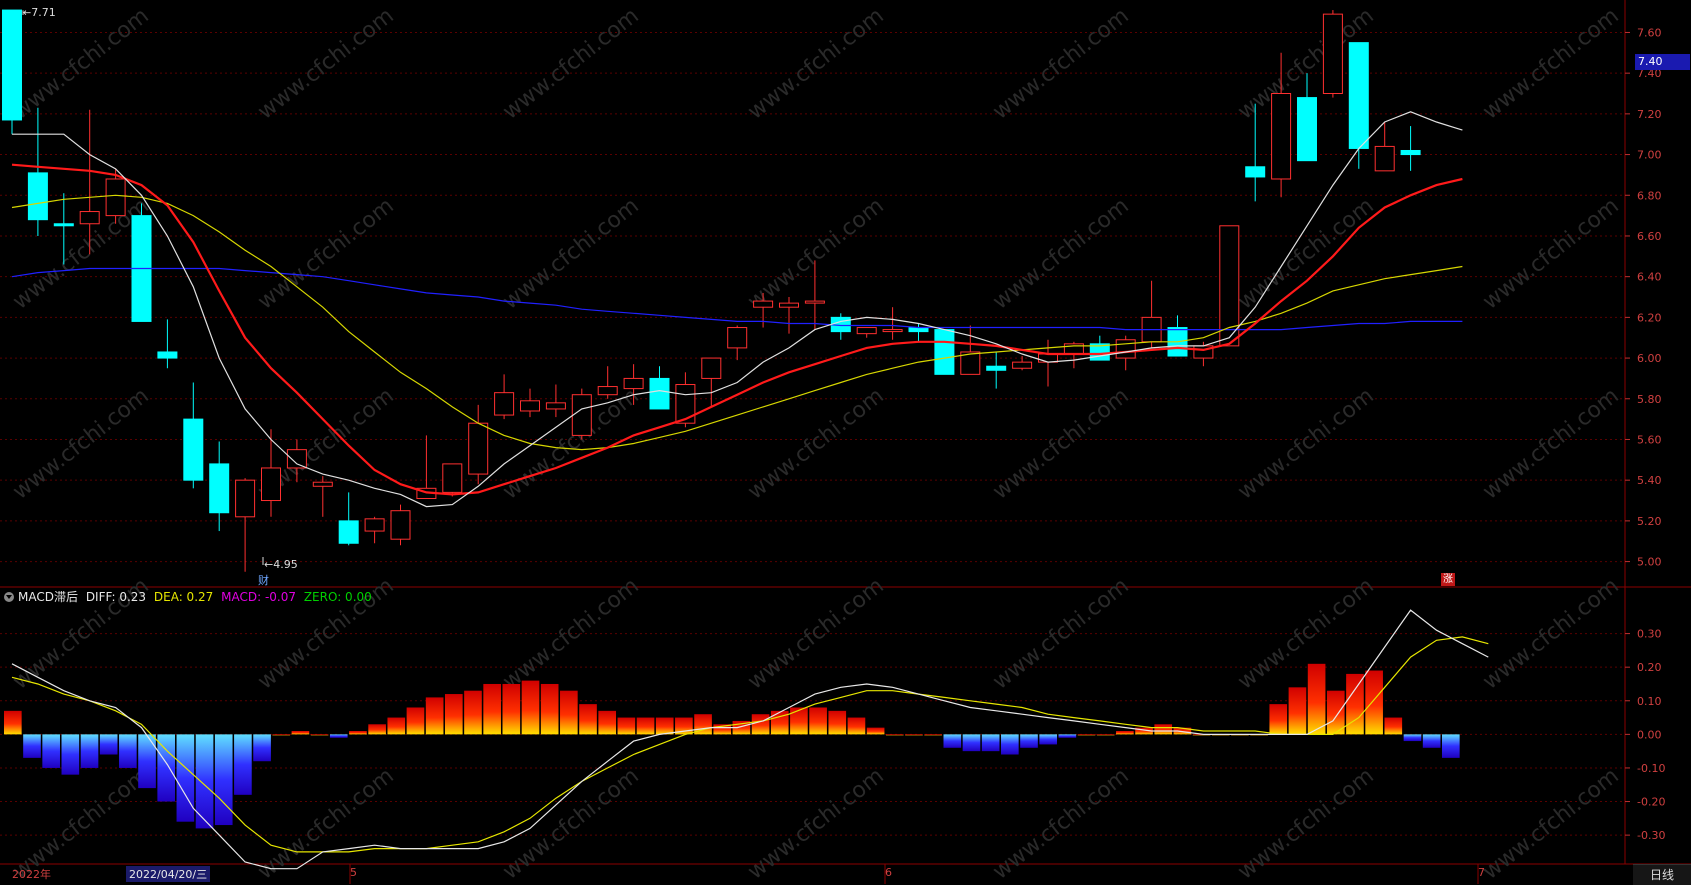 Image resolution: width=1691 pixels, height=885 pixels. What do you see at coordinates (48, 597) in the screenshot?
I see `macd-title: MACD滞后` at bounding box center [48, 597].